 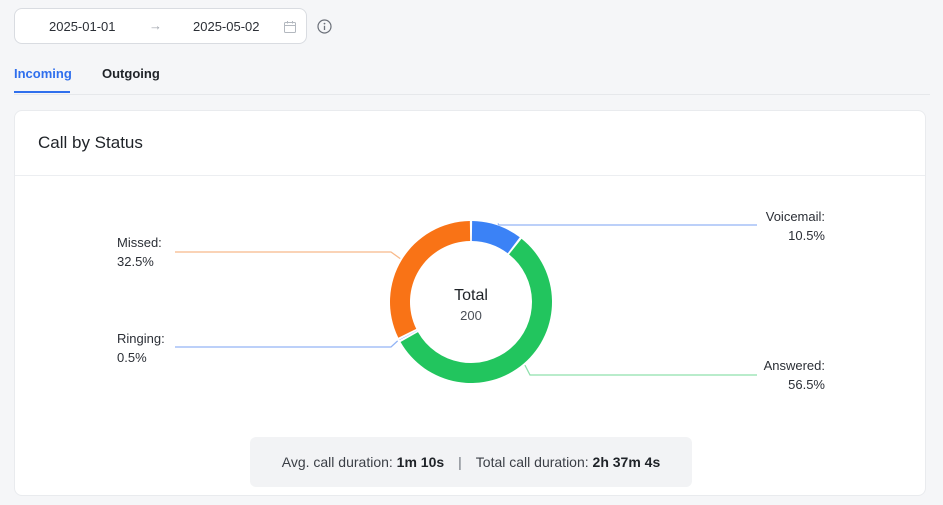 I want to click on total-duration-label: Total call duration:, so click(x=532, y=462).